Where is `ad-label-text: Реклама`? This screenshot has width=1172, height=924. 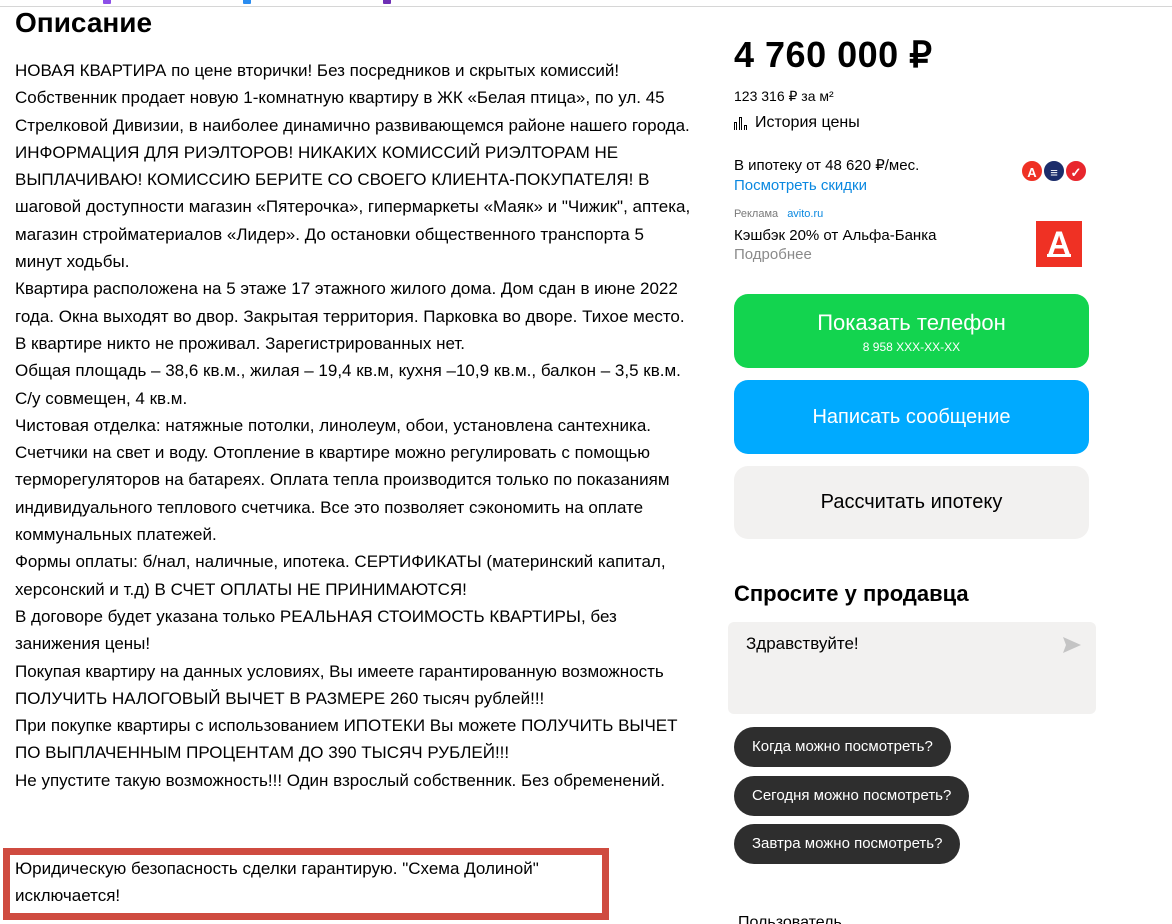
ad-label-text: Реклама is located at coordinates (756, 214).